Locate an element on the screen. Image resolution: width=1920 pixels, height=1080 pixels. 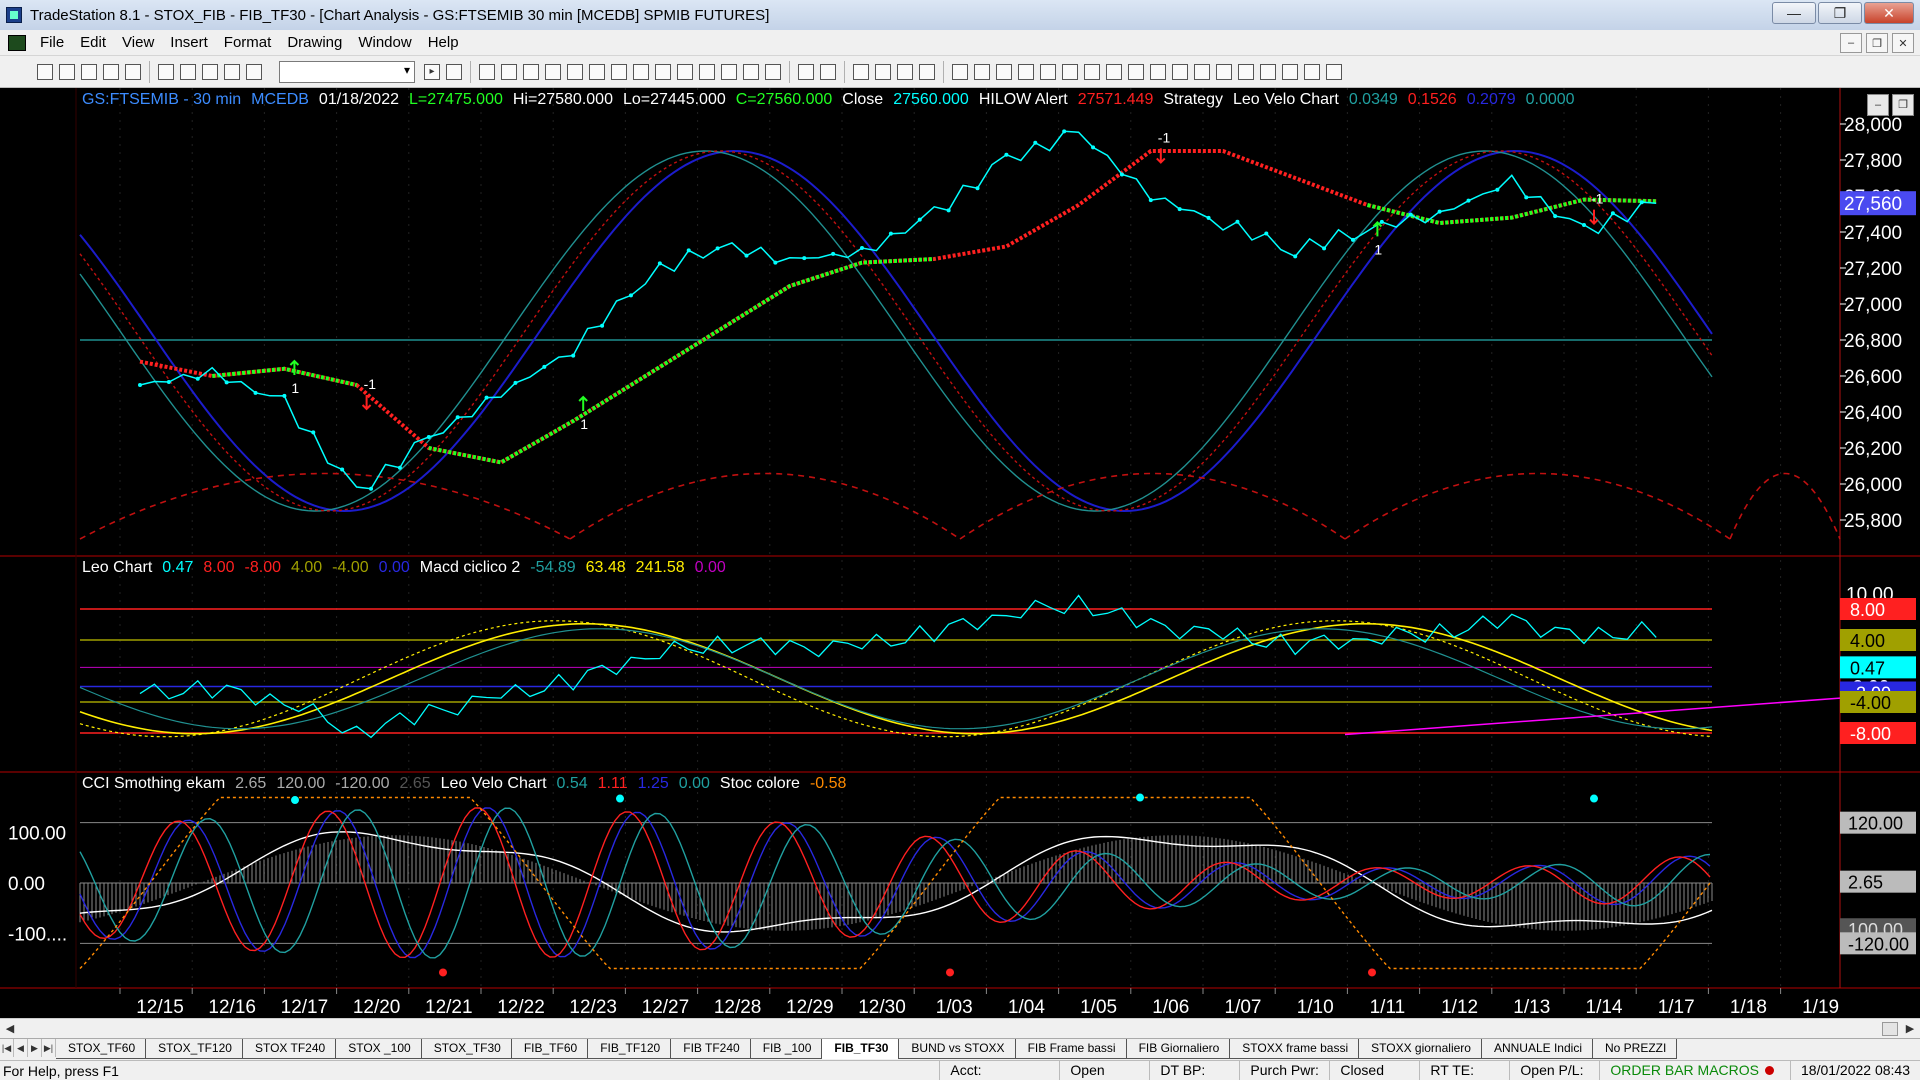
new-icon is located at coordinates (45, 71).